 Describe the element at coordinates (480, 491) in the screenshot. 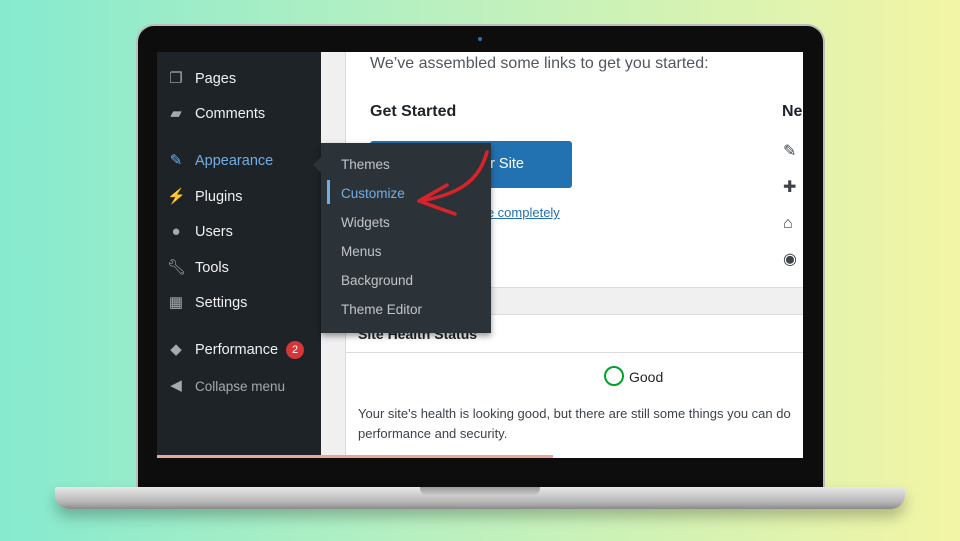

I see `laptop-notch` at that location.